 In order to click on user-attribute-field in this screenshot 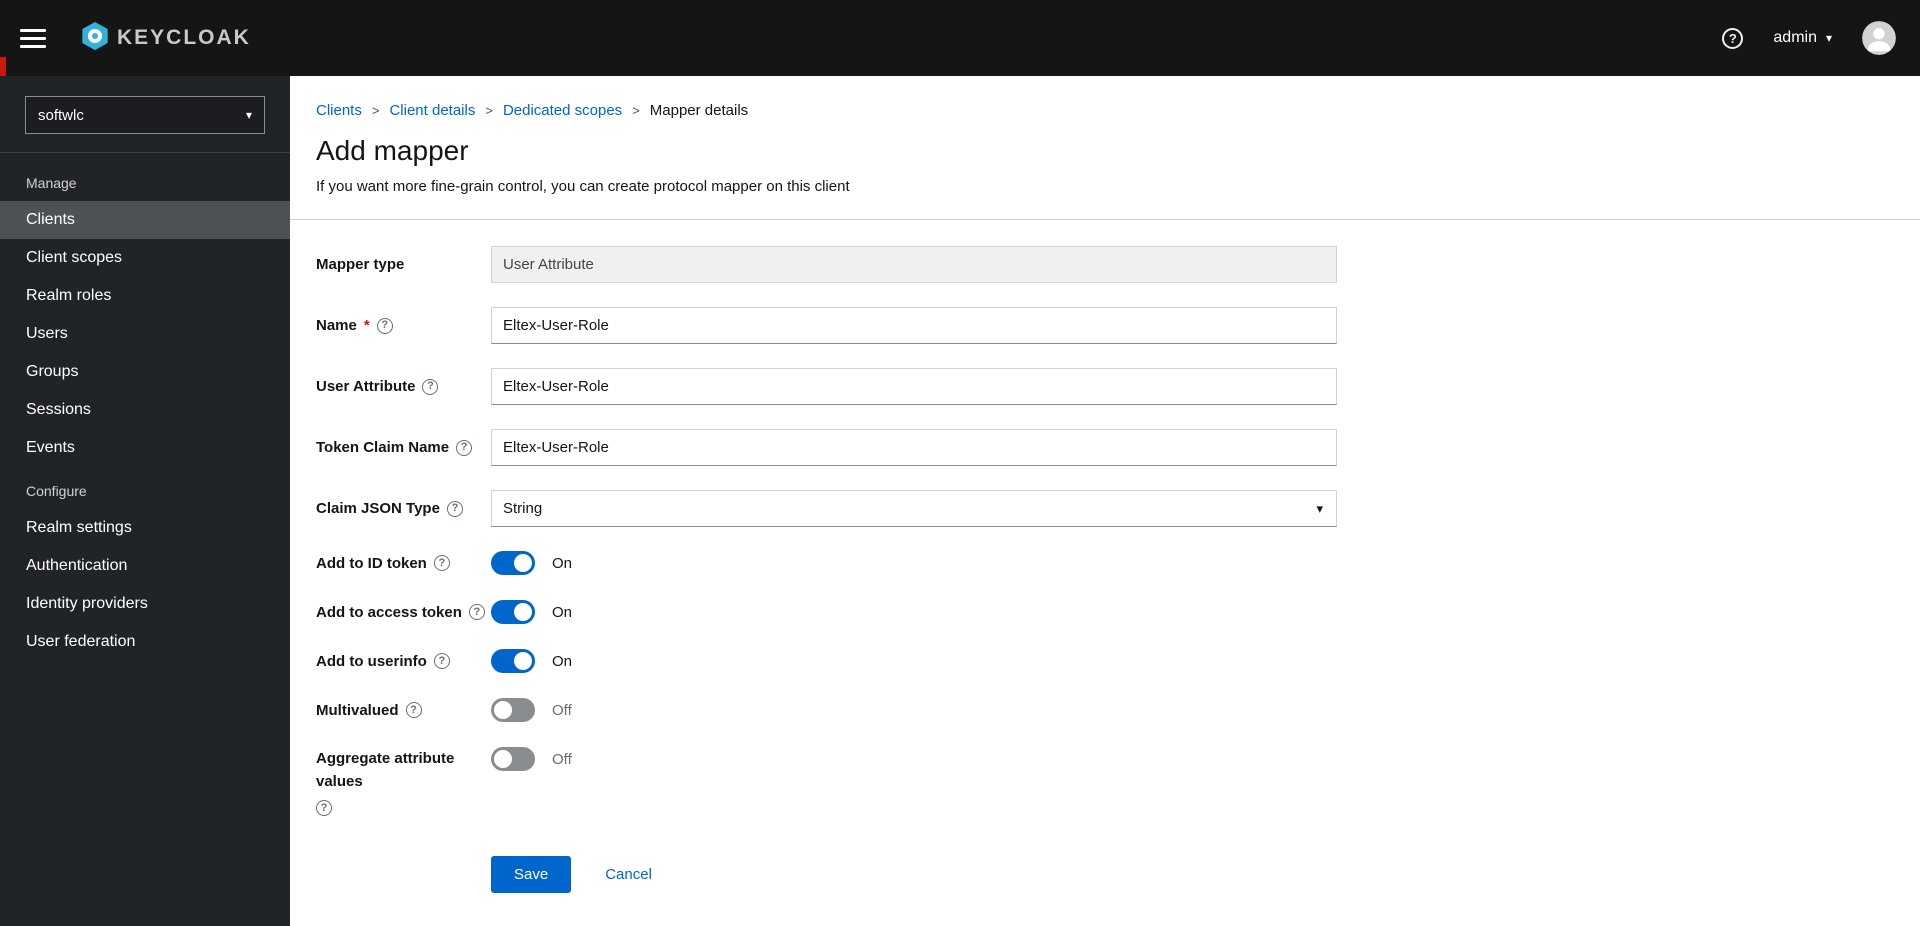, I will do `click(914, 386)`.